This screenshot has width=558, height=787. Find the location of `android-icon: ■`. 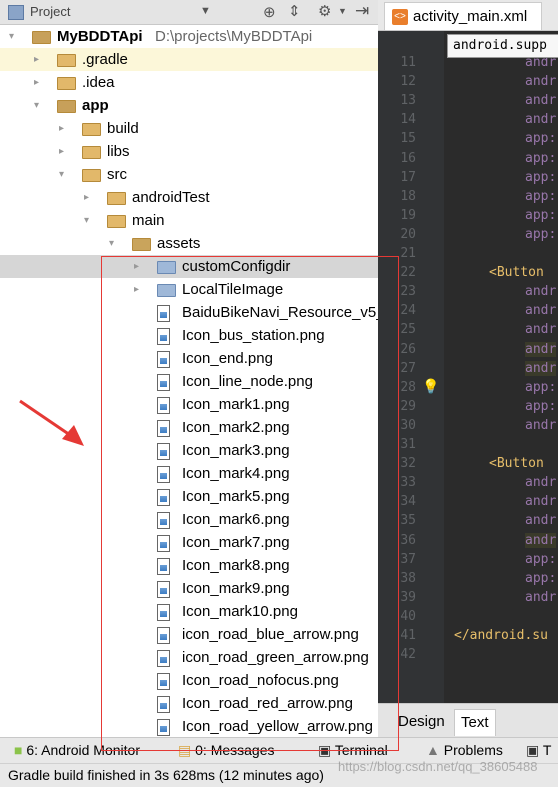

android-icon: ■ is located at coordinates (18, 750).